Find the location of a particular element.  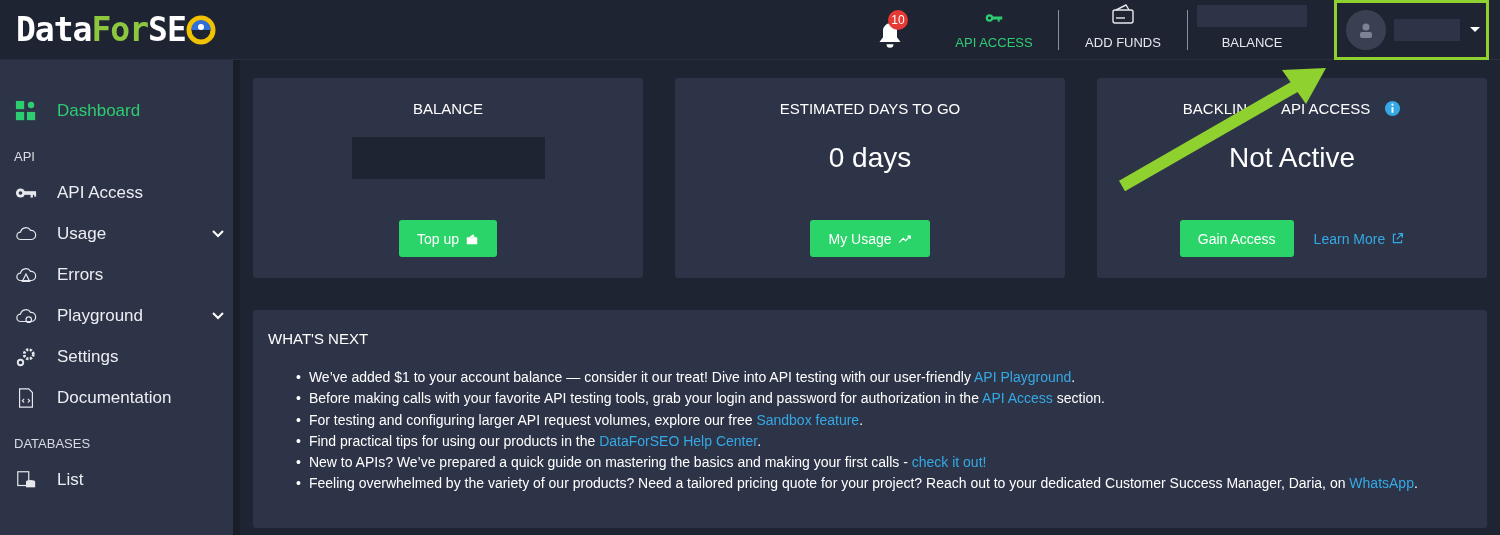

nav-item: BALANCE is located at coordinates (1252, 30).